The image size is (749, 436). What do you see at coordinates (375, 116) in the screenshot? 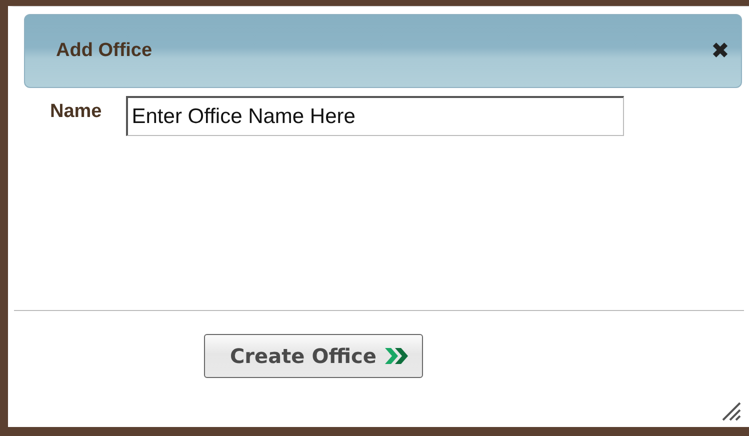
I see `name-input: Enter Office Name Here` at bounding box center [375, 116].